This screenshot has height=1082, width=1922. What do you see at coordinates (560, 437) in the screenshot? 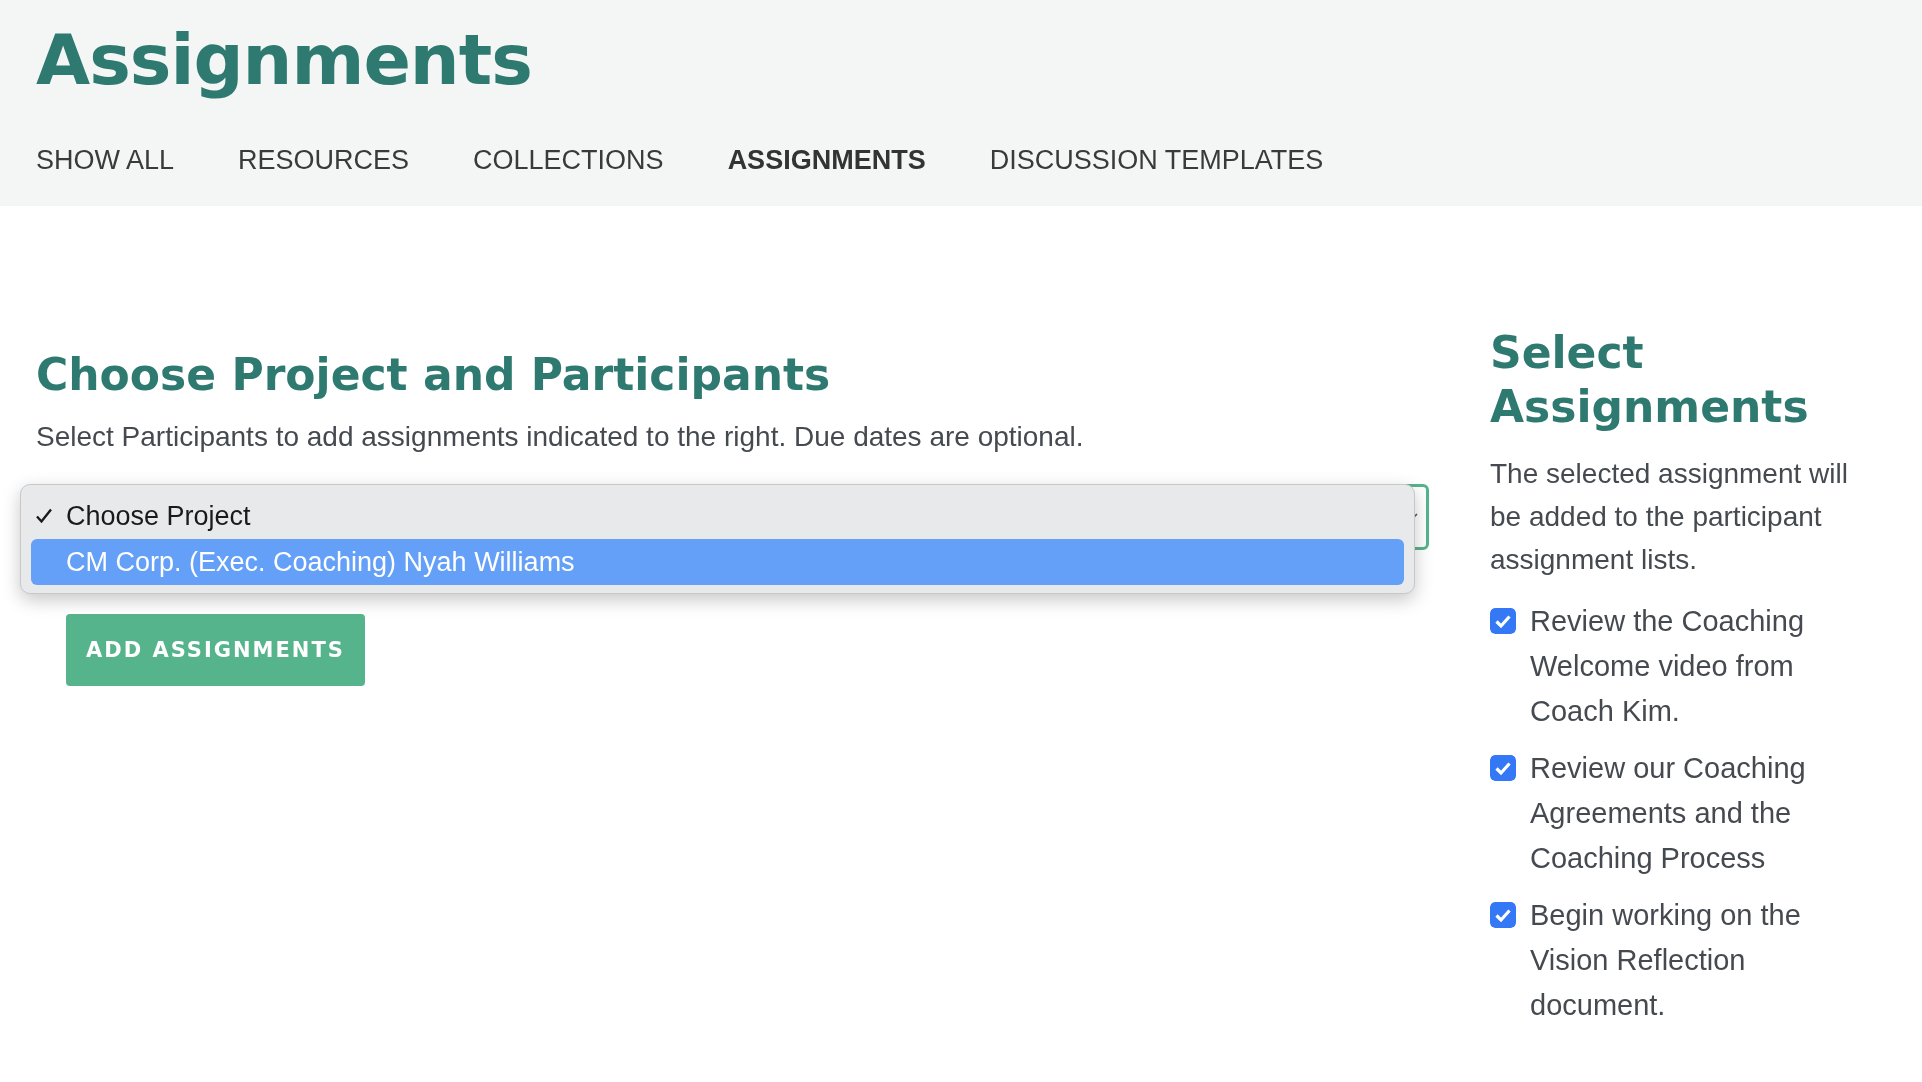
I see `section-description: Select Participants to add assignments indicated to the right. Due dates are optional.` at bounding box center [560, 437].